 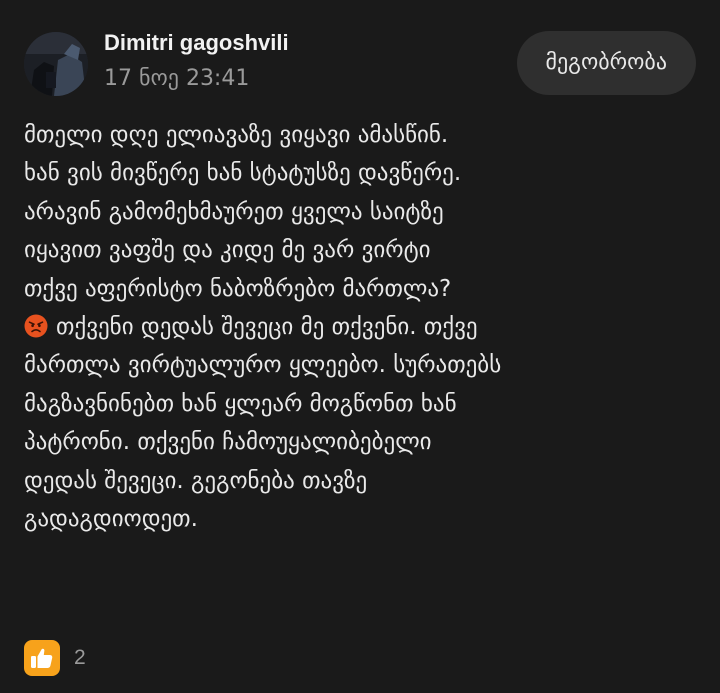 I want to click on post-text-line: მთელი დღე ელიავაზე ვიყავი ამასწინ., so click(x=236, y=135).